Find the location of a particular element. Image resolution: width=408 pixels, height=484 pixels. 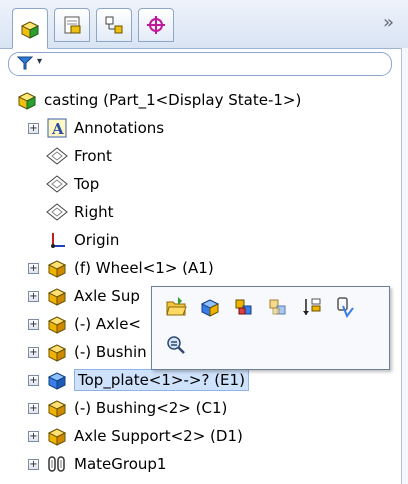

open-part-button is located at coordinates (176, 307).